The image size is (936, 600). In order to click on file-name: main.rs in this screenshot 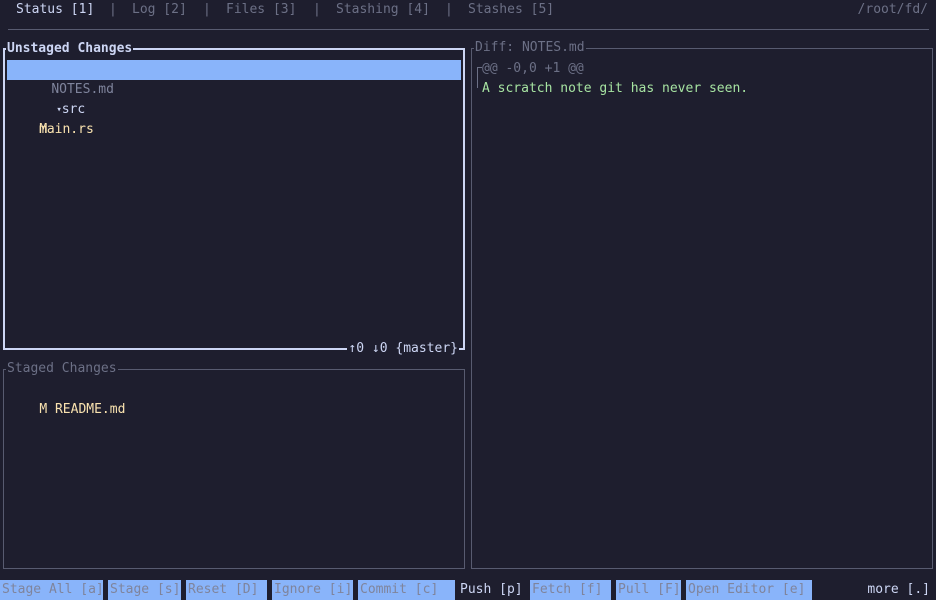, I will do `click(66, 129)`.